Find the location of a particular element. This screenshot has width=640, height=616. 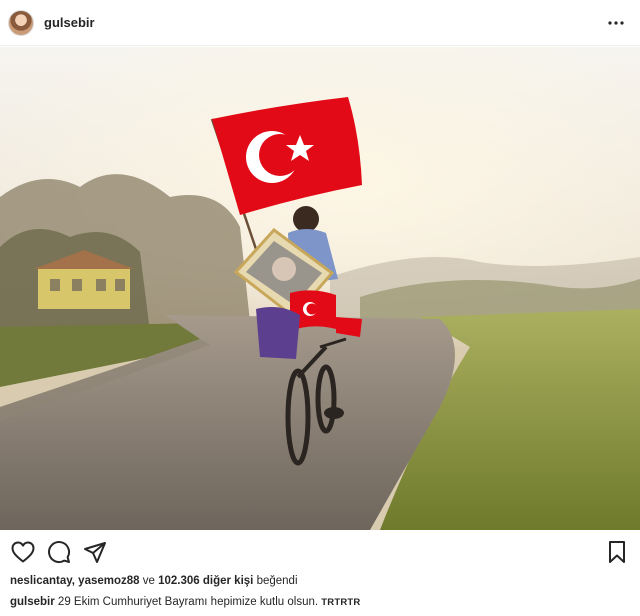

paper-plane-icon is located at coordinates (95, 552).